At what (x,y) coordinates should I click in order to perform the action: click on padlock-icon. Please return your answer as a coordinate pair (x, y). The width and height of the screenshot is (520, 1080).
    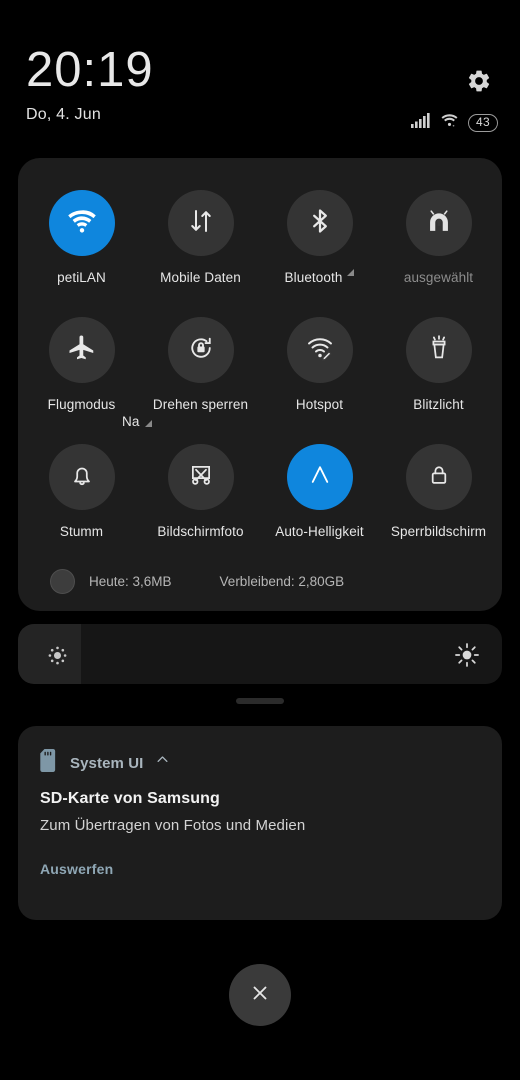
    Looking at the image, I should click on (439, 477).